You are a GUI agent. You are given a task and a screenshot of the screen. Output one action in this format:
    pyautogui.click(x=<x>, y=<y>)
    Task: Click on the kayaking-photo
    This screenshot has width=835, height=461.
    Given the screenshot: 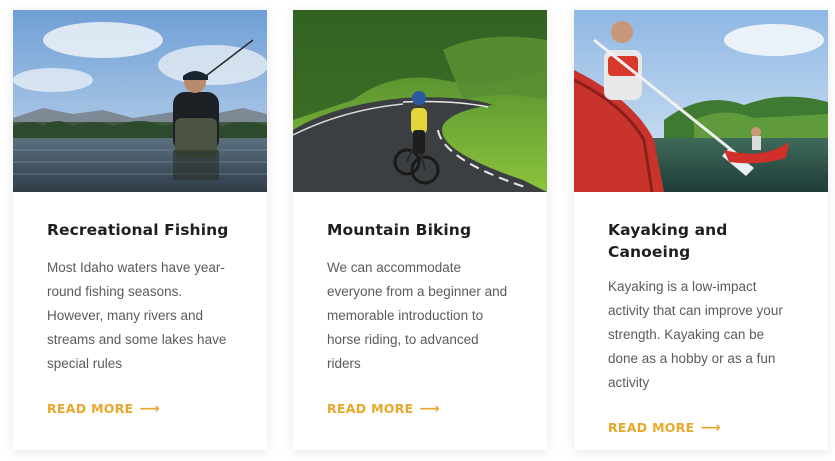 What is the action you would take?
    pyautogui.click(x=701, y=101)
    